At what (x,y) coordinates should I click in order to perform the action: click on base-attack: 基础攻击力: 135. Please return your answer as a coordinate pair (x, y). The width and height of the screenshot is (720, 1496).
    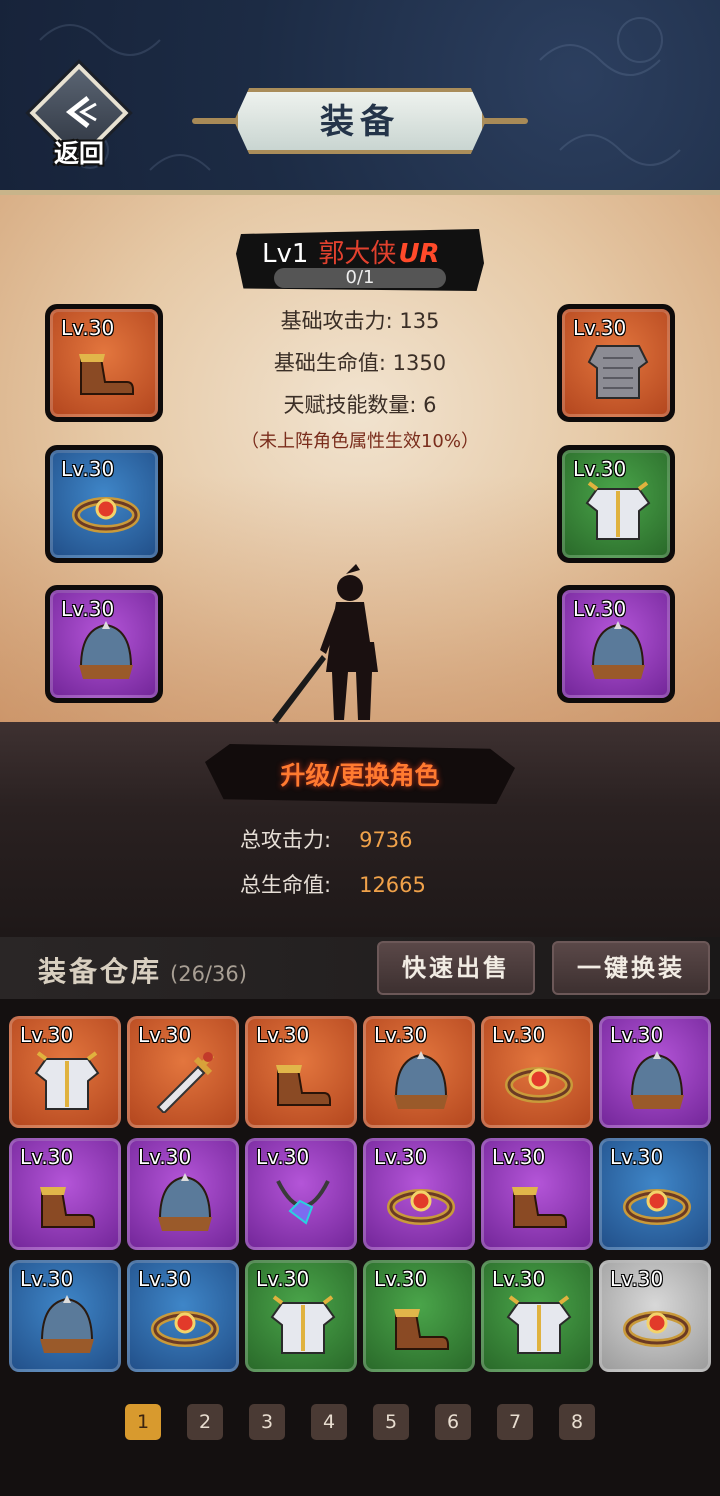
    Looking at the image, I should click on (360, 321).